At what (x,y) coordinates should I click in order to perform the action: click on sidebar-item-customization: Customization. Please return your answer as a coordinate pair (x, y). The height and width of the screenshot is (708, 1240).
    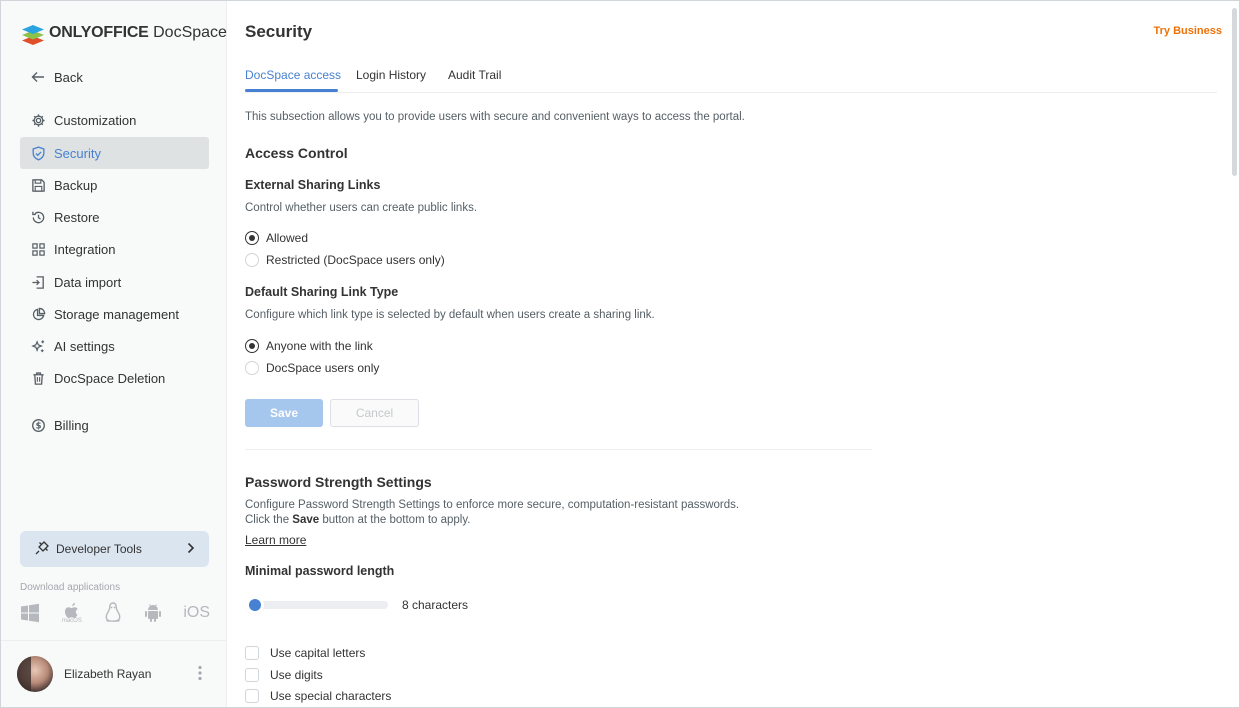
    Looking at the image, I should click on (114, 120).